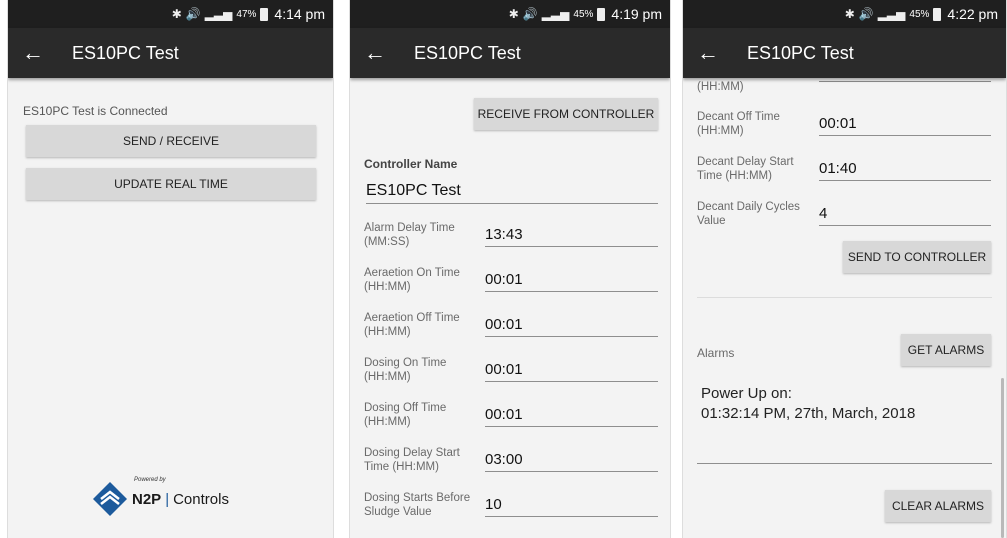  I want to click on status-bar: ✱ 🔊 ▂▃▅ 45% 4:22 pm, so click(844, 14).